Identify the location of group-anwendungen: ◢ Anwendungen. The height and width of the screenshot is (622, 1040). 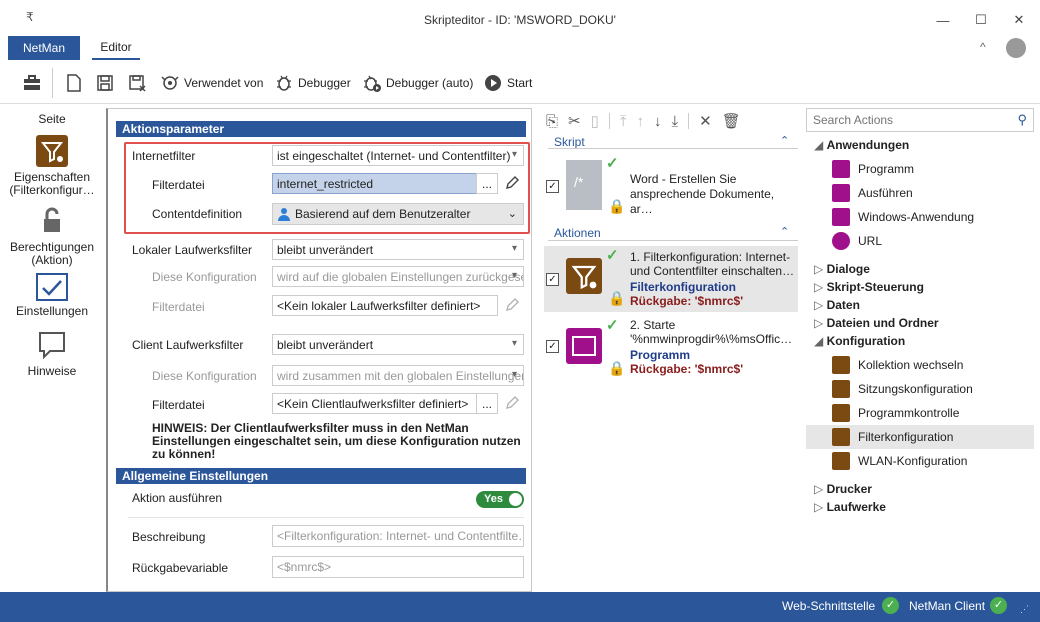
(861, 145).